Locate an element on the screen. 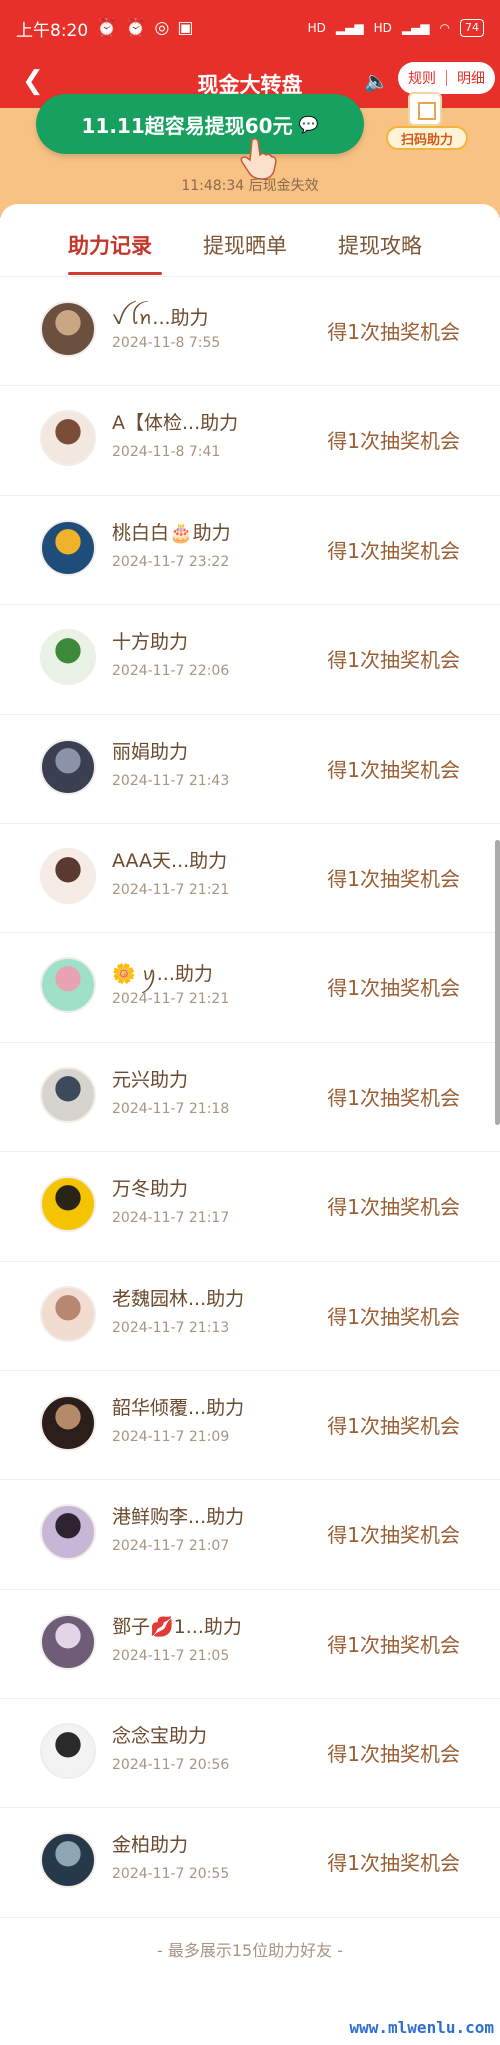 This screenshot has height=2045, width=500. assist-date: 2024-11-7 21:13 is located at coordinates (171, 1327).